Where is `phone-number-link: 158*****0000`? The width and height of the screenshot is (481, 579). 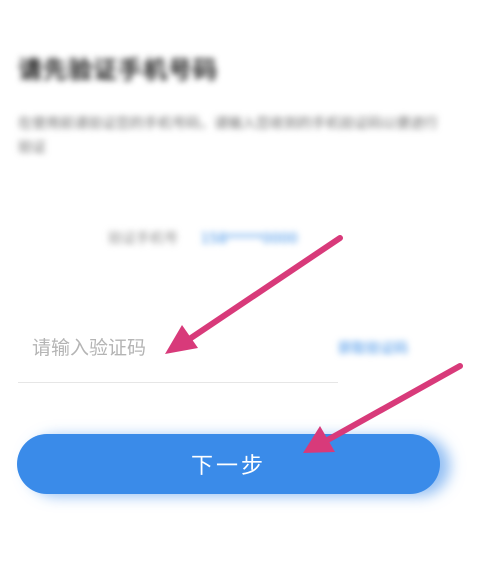
phone-number-link: 158*****0000 is located at coordinates (248, 239).